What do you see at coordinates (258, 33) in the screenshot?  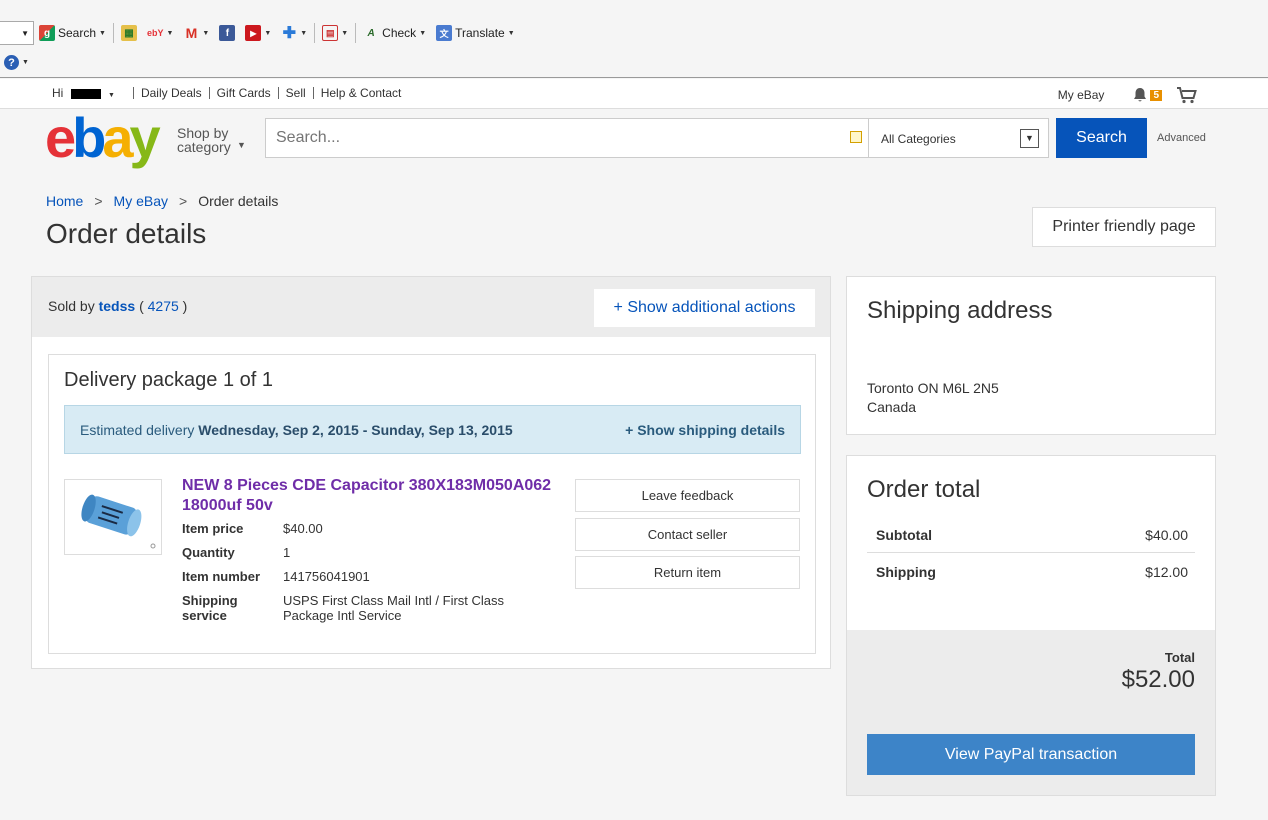 I see `toolbar-youtube-button: ▶ ▼` at bounding box center [258, 33].